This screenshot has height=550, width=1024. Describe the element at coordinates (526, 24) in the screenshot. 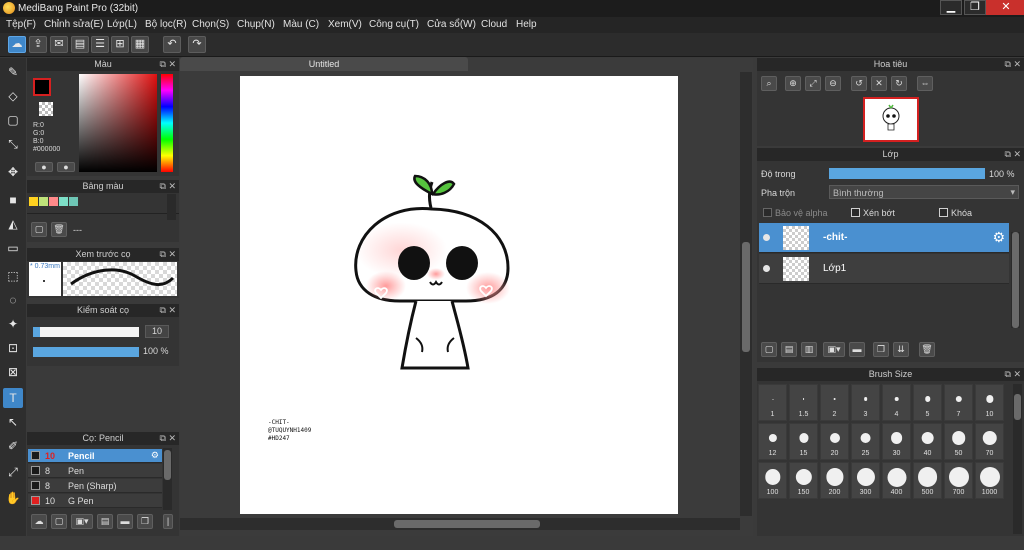

I see `menu-help: Help` at that location.